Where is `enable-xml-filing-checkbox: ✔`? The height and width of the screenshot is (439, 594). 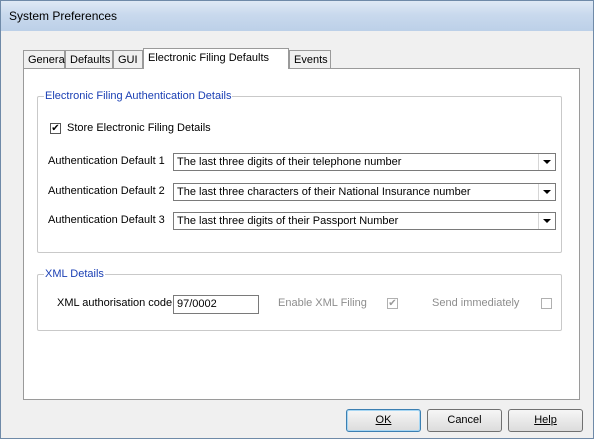 enable-xml-filing-checkbox: ✔ is located at coordinates (392, 303).